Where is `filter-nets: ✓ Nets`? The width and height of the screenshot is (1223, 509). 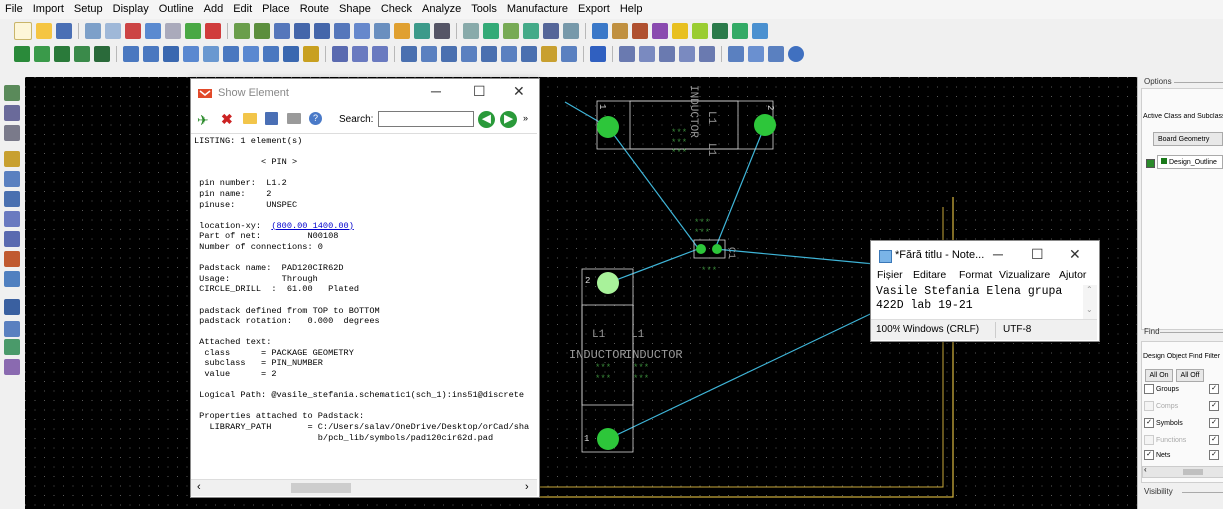 filter-nets: ✓ Nets is located at coordinates (1157, 455).